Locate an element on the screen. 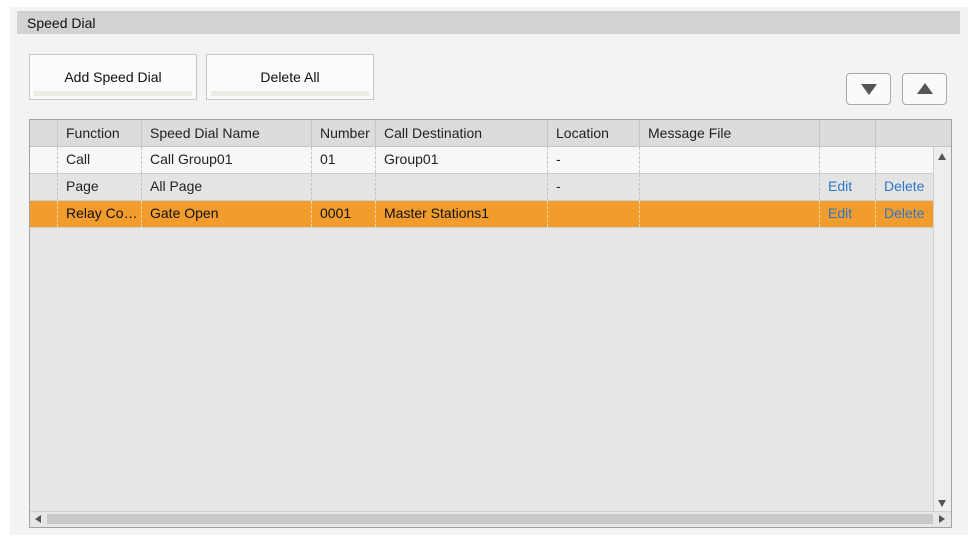  column-header-delete is located at coordinates (913, 133).